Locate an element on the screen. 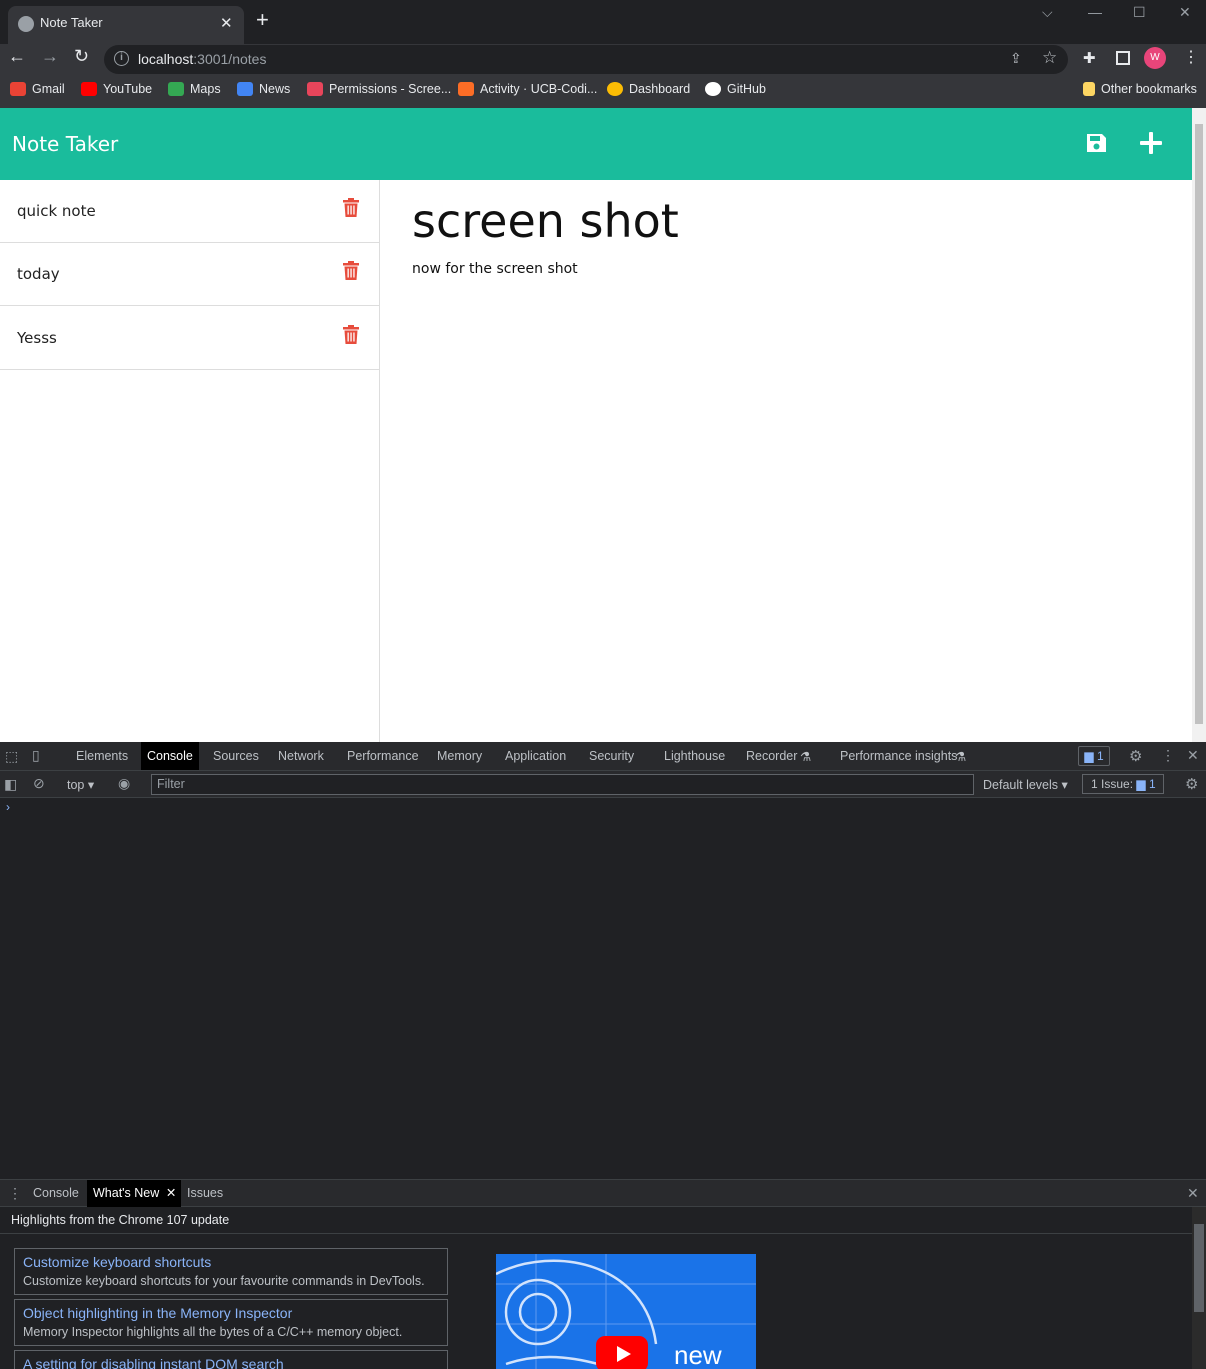  log-levels-select: Default levels ▾ is located at coordinates (1025, 784).